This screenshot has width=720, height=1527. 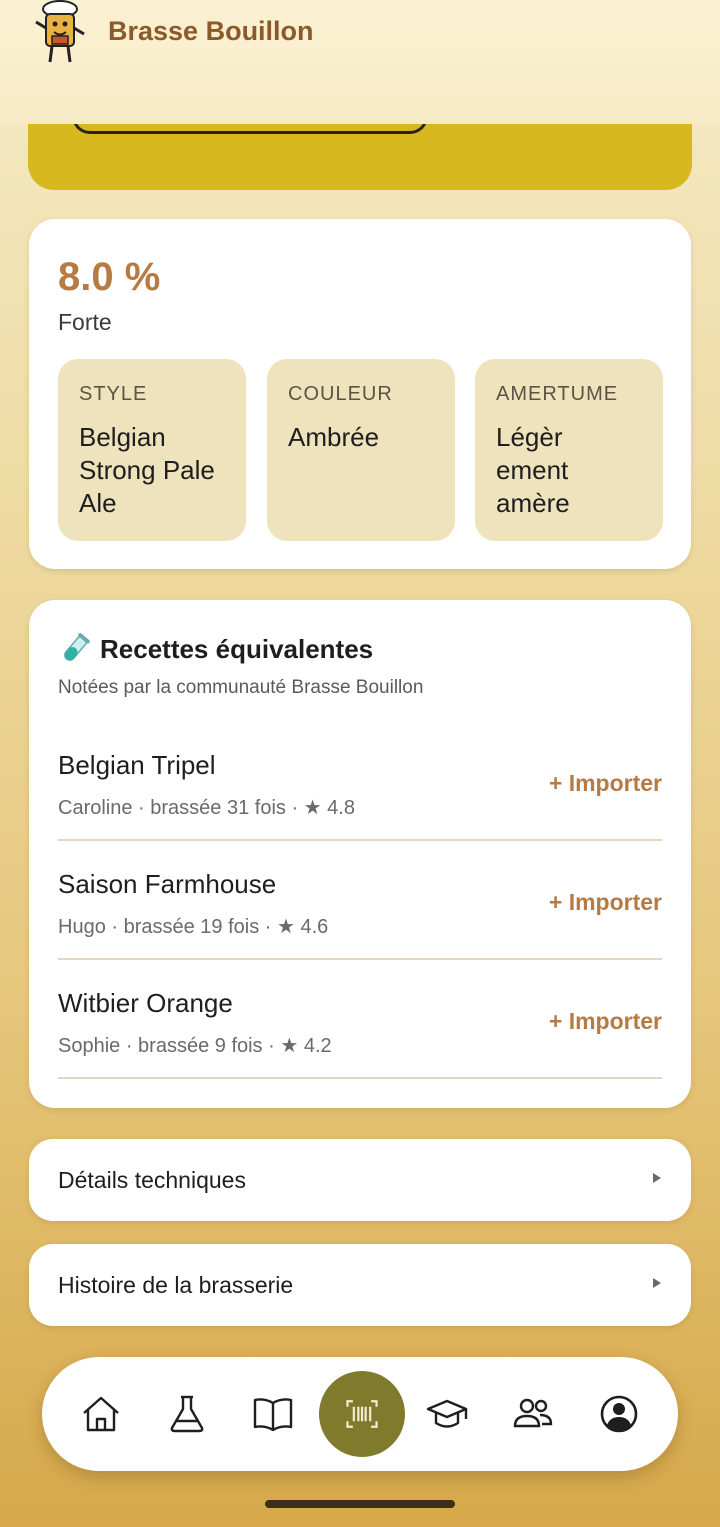 I want to click on bitterness-tile: AMERTUME Légèr ement amère, so click(x=569, y=450).